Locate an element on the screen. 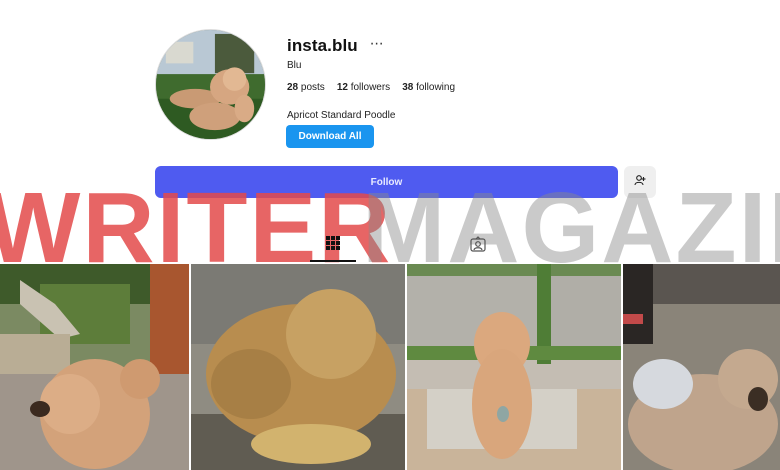  more-options-icon: ⋯ is located at coordinates (377, 43).